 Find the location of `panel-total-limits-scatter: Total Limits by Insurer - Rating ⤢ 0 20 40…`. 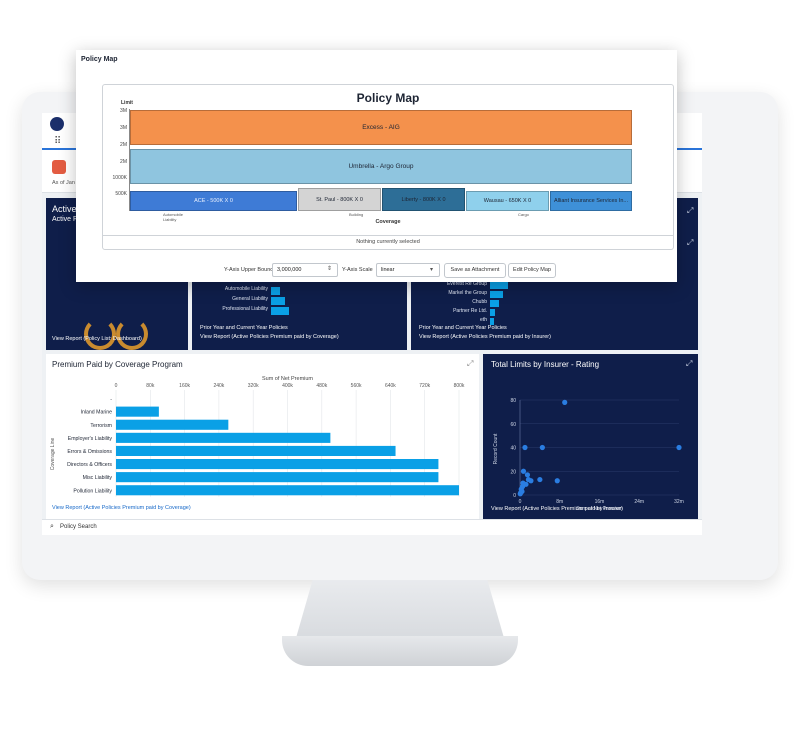

panel-total-limits-scatter: Total Limits by Insurer - Rating ⤢ 0 20 40… is located at coordinates (590, 436).